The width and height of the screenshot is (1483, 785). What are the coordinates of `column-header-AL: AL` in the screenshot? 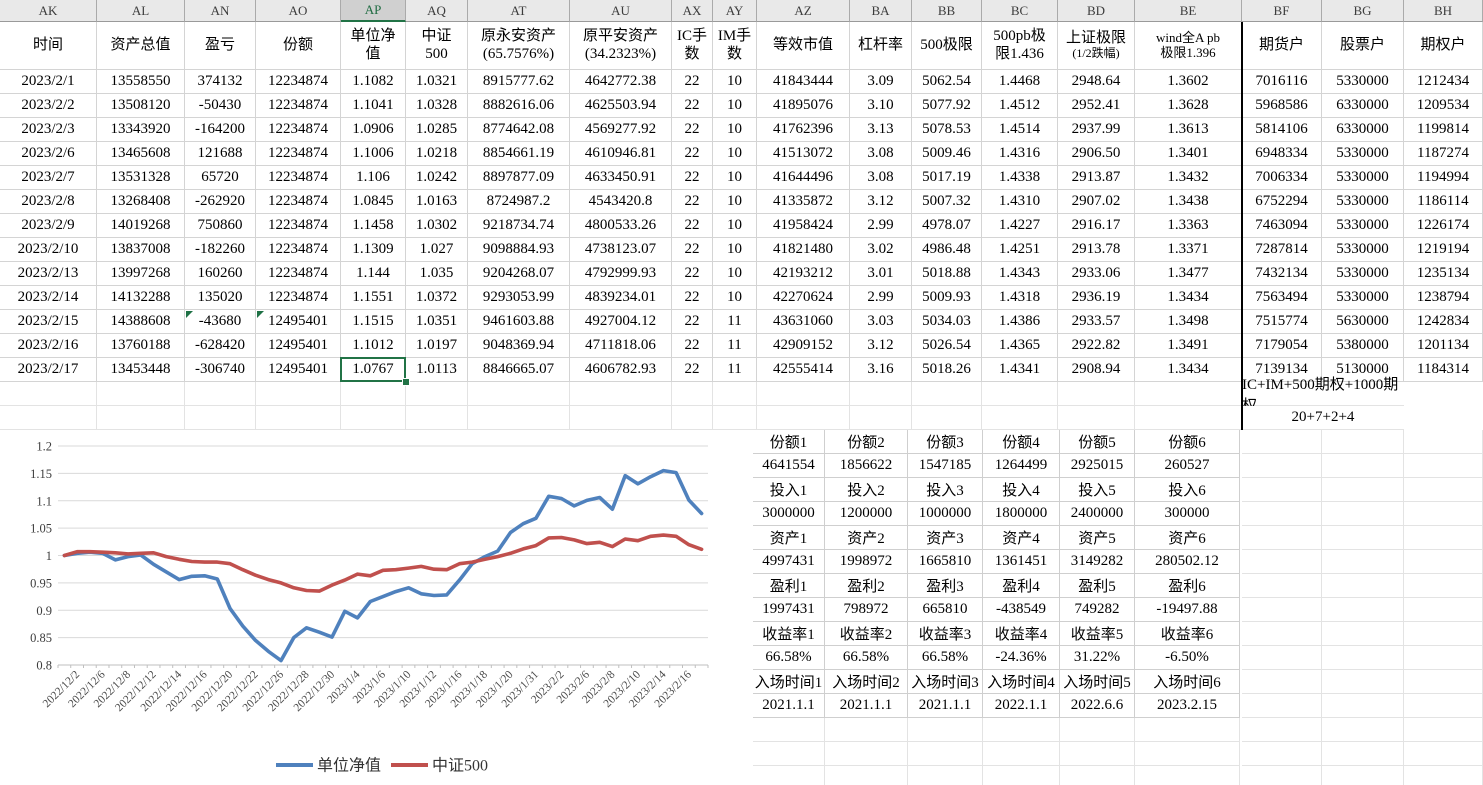 It's located at (141, 11).